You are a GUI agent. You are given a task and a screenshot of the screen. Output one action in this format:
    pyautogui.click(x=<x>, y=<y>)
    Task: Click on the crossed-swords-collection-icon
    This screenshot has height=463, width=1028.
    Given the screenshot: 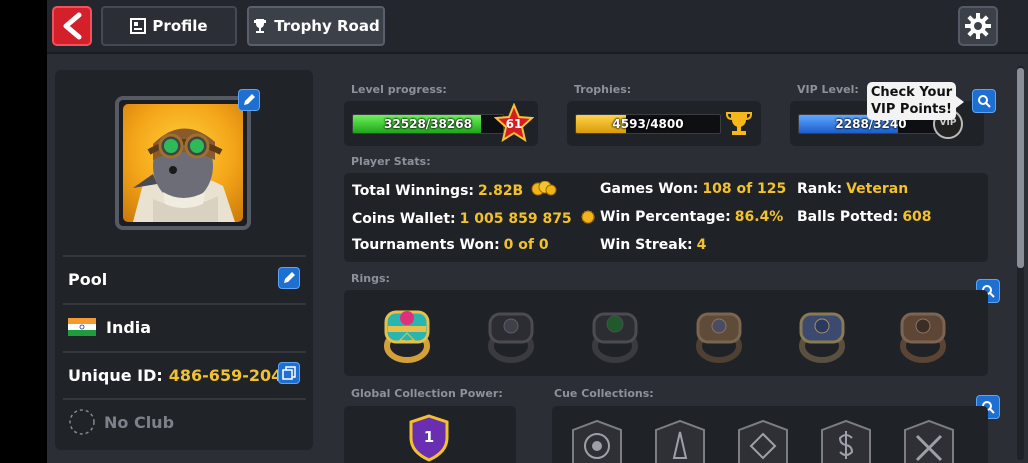 What is the action you would take?
    pyautogui.click(x=929, y=440)
    